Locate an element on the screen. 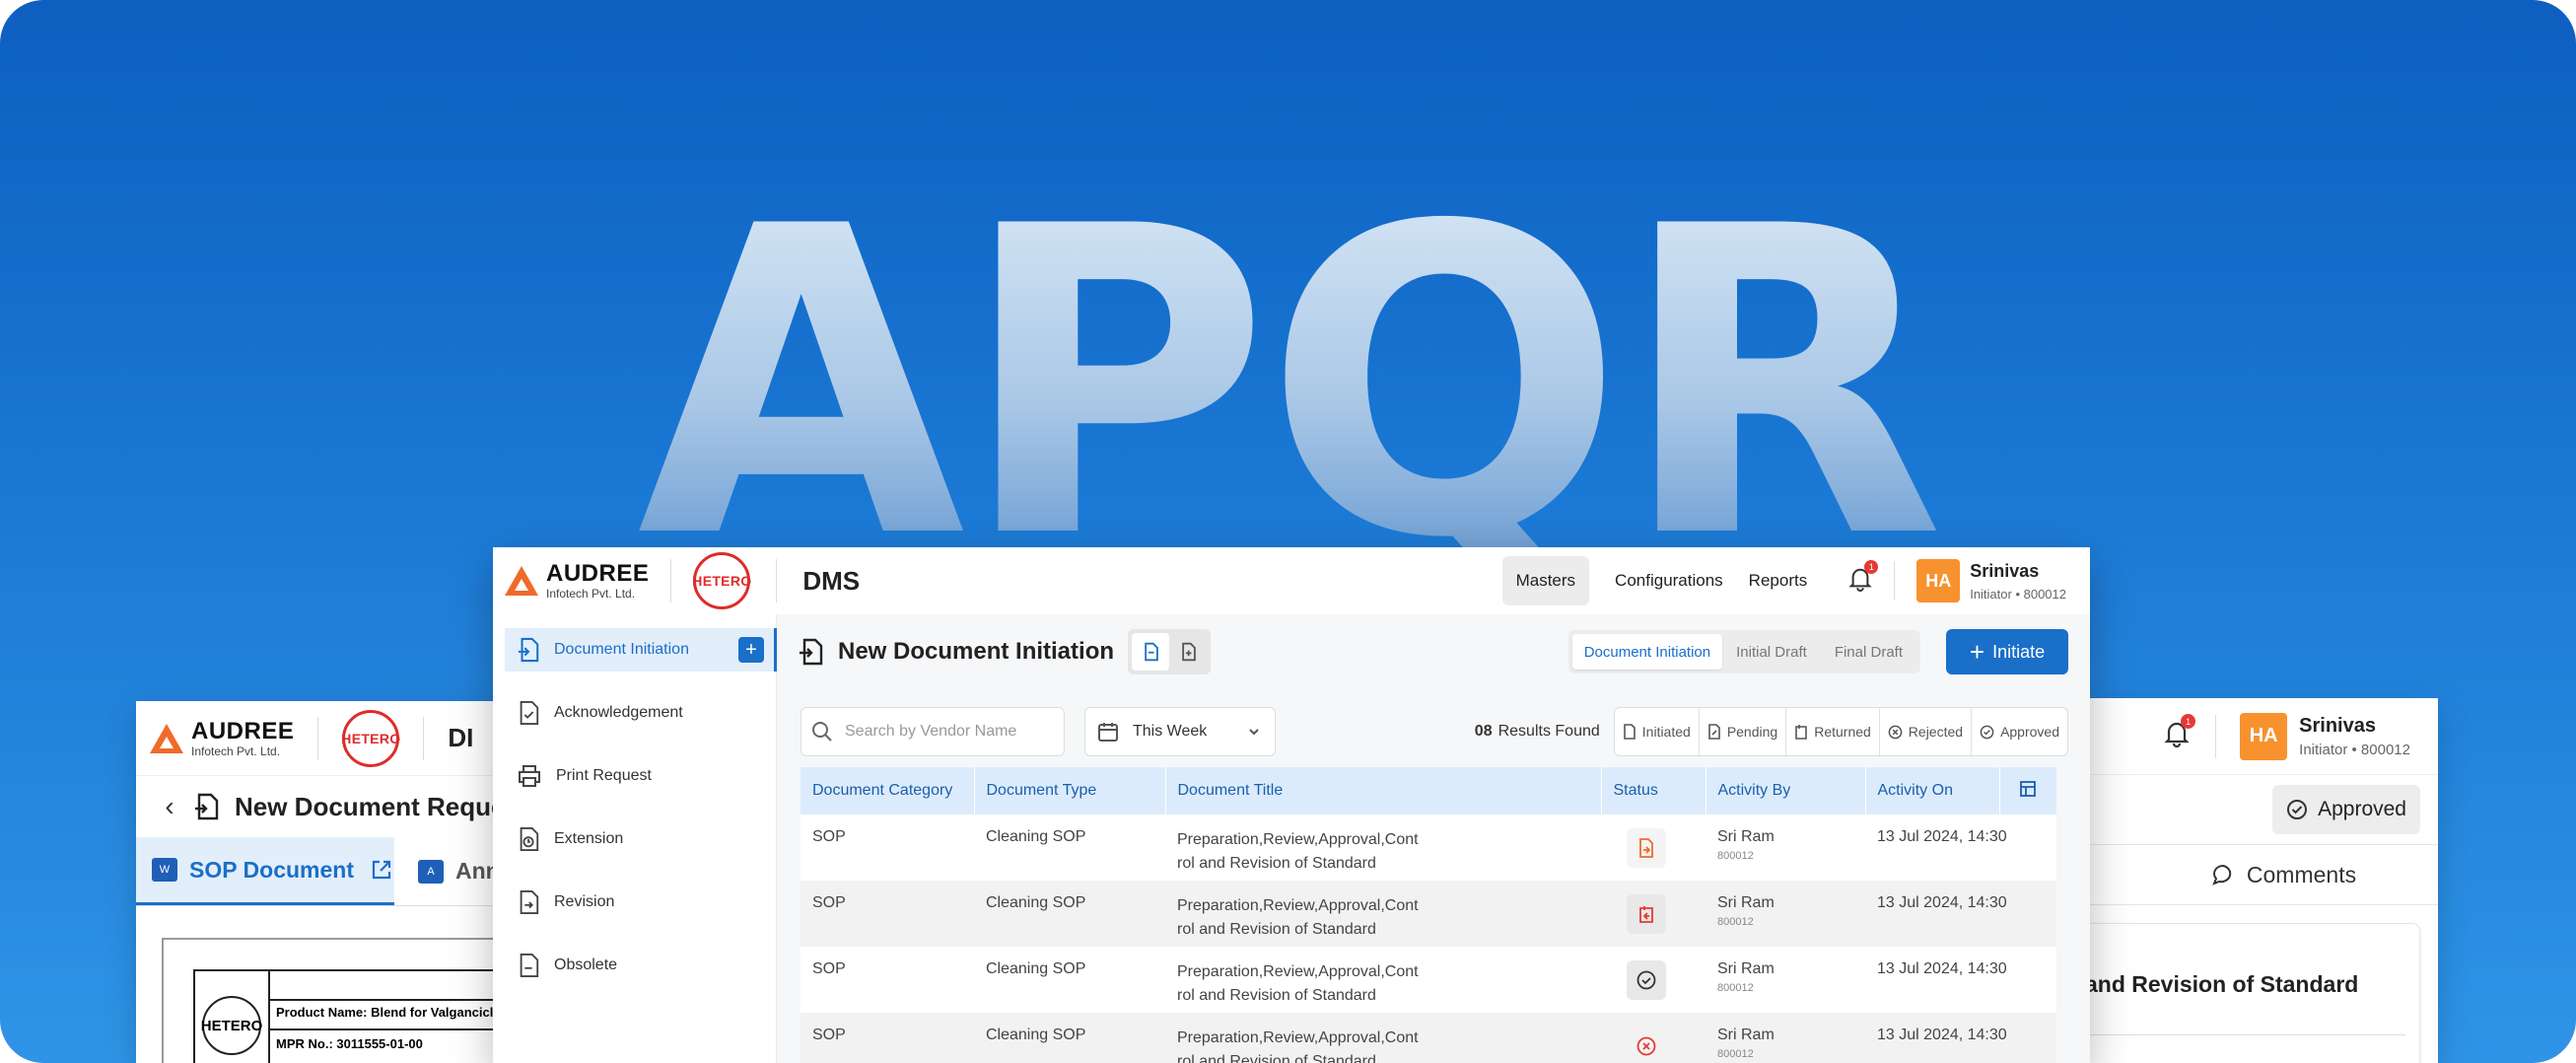 Image resolution: width=2576 pixels, height=1063 pixels. initiate-button: + Initiate is located at coordinates (2007, 651).